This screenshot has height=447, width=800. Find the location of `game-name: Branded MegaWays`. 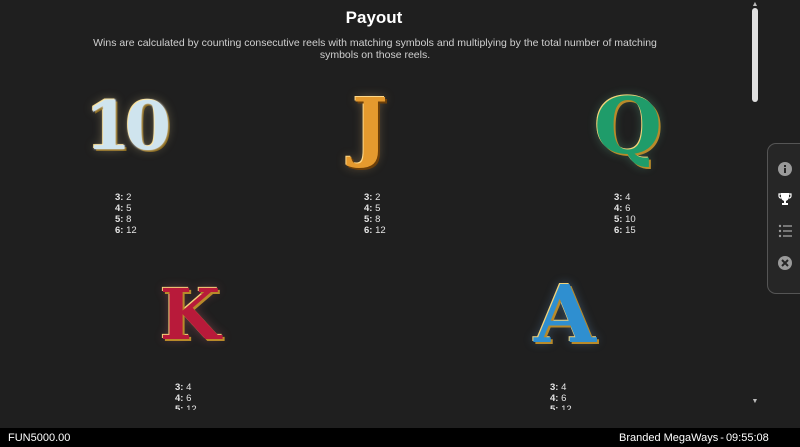

game-name: Branded MegaWays is located at coordinates (669, 438).